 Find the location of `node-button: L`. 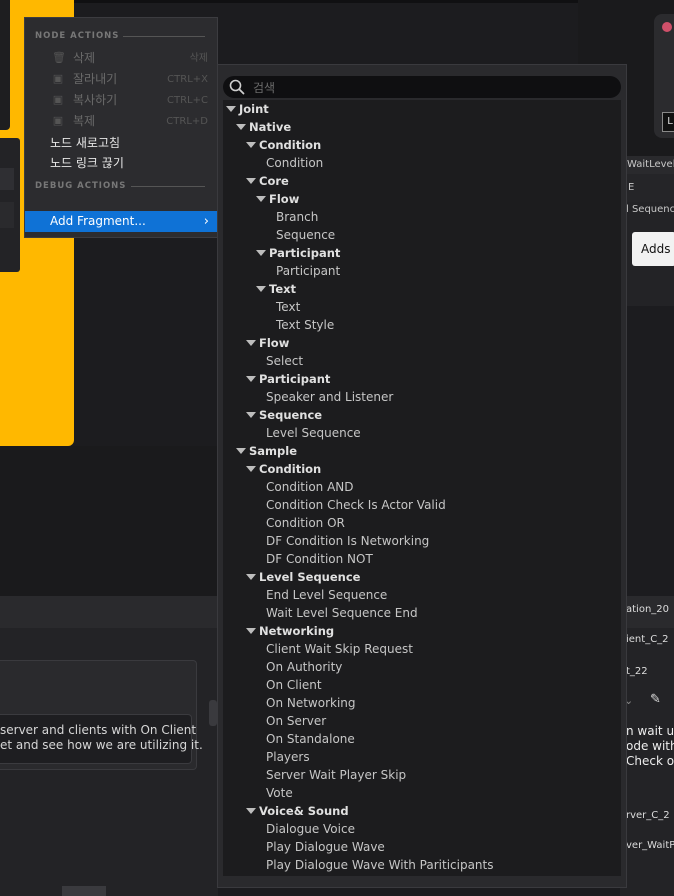

node-button: L is located at coordinates (668, 122).